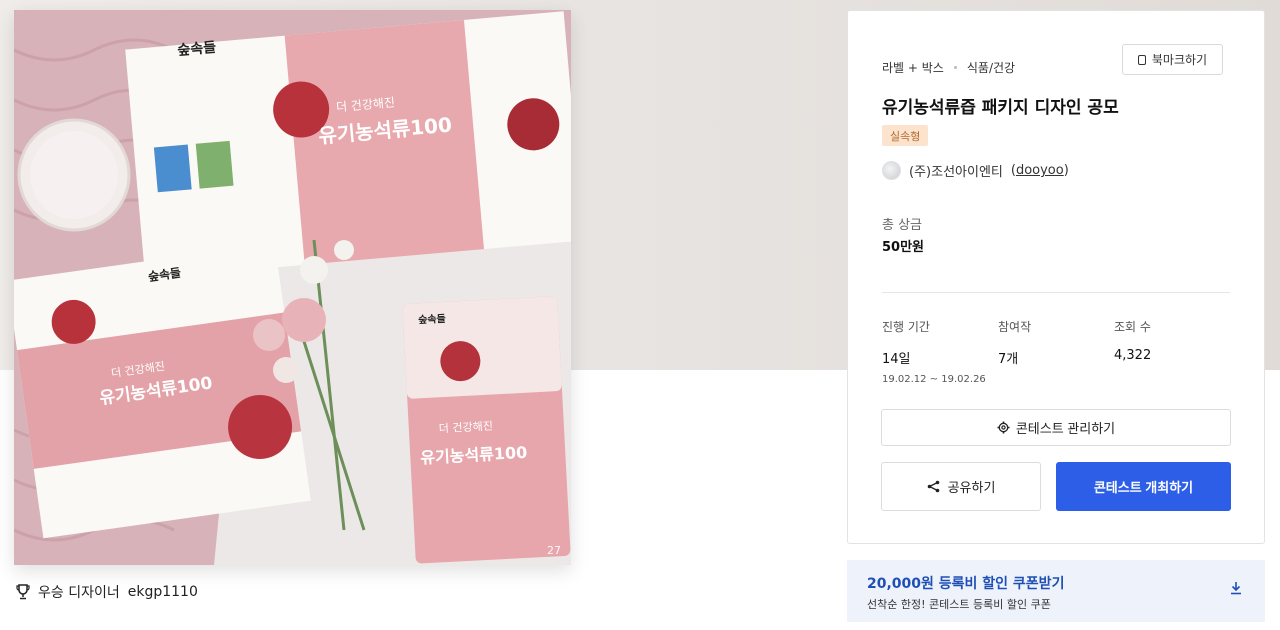 The image size is (1280, 630). What do you see at coordinates (1008, 359) in the screenshot?
I see `entries-value: 7개` at bounding box center [1008, 359].